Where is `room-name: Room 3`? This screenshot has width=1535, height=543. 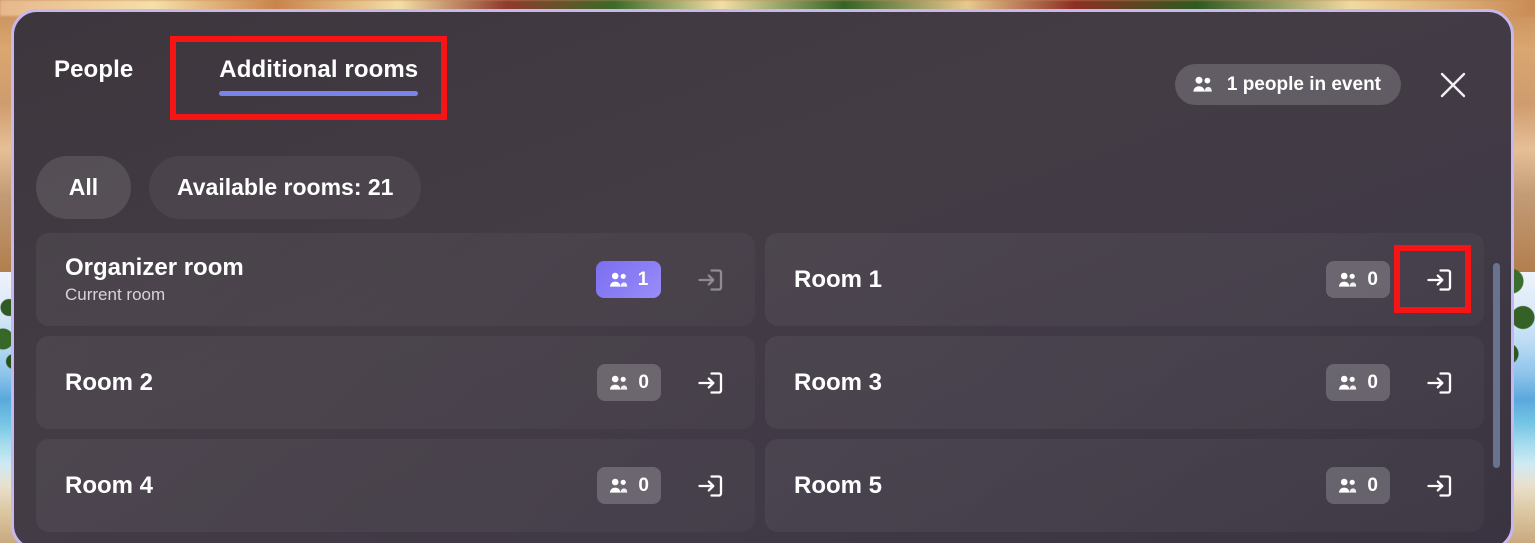
room-name: Room 3 is located at coordinates (838, 382).